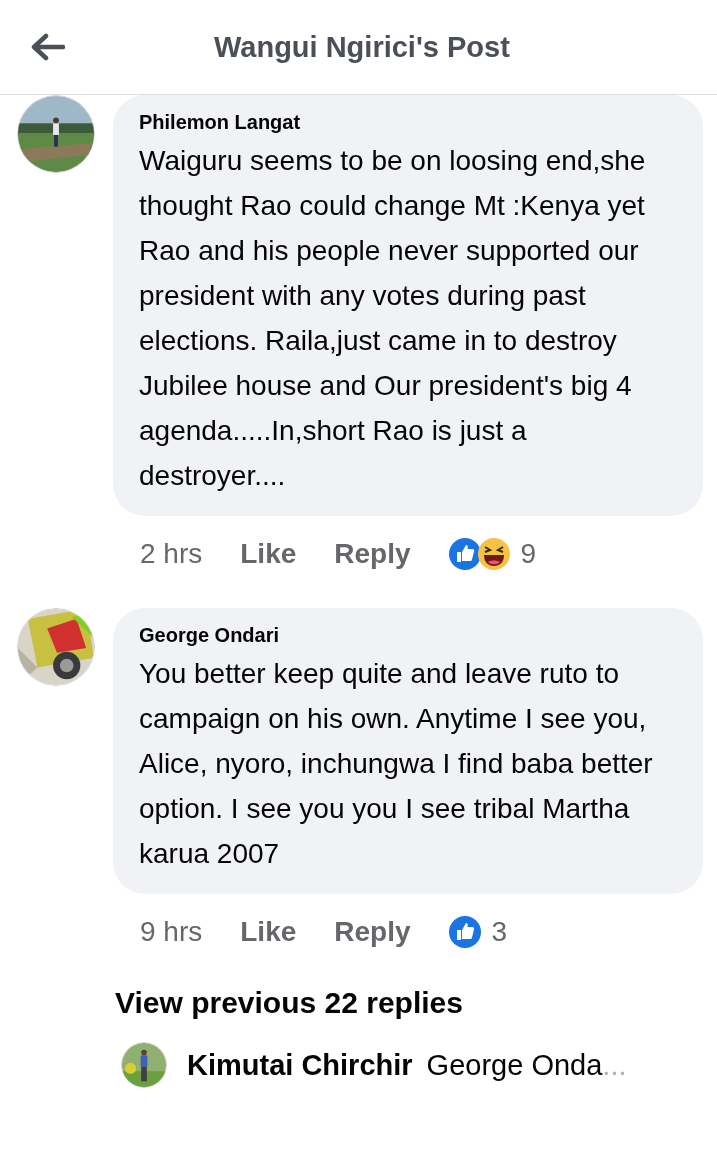 The width and height of the screenshot is (717, 1163). What do you see at coordinates (300, 1065) in the screenshot?
I see `reply-author: Kimutai Chirchir` at bounding box center [300, 1065].